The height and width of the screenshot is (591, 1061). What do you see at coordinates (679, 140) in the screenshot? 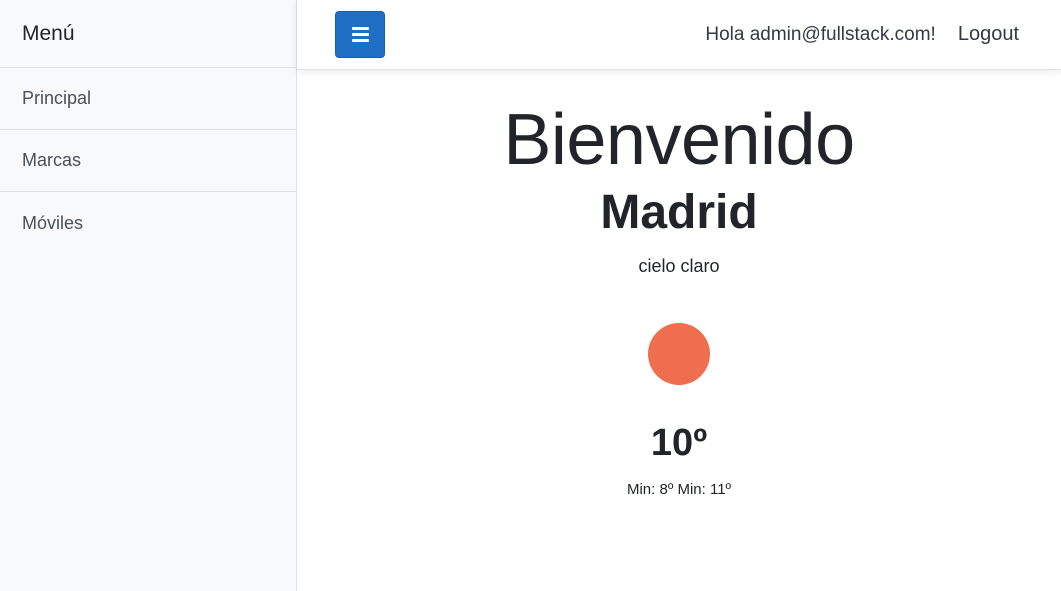
I see `page-title: Bienvenido` at bounding box center [679, 140].